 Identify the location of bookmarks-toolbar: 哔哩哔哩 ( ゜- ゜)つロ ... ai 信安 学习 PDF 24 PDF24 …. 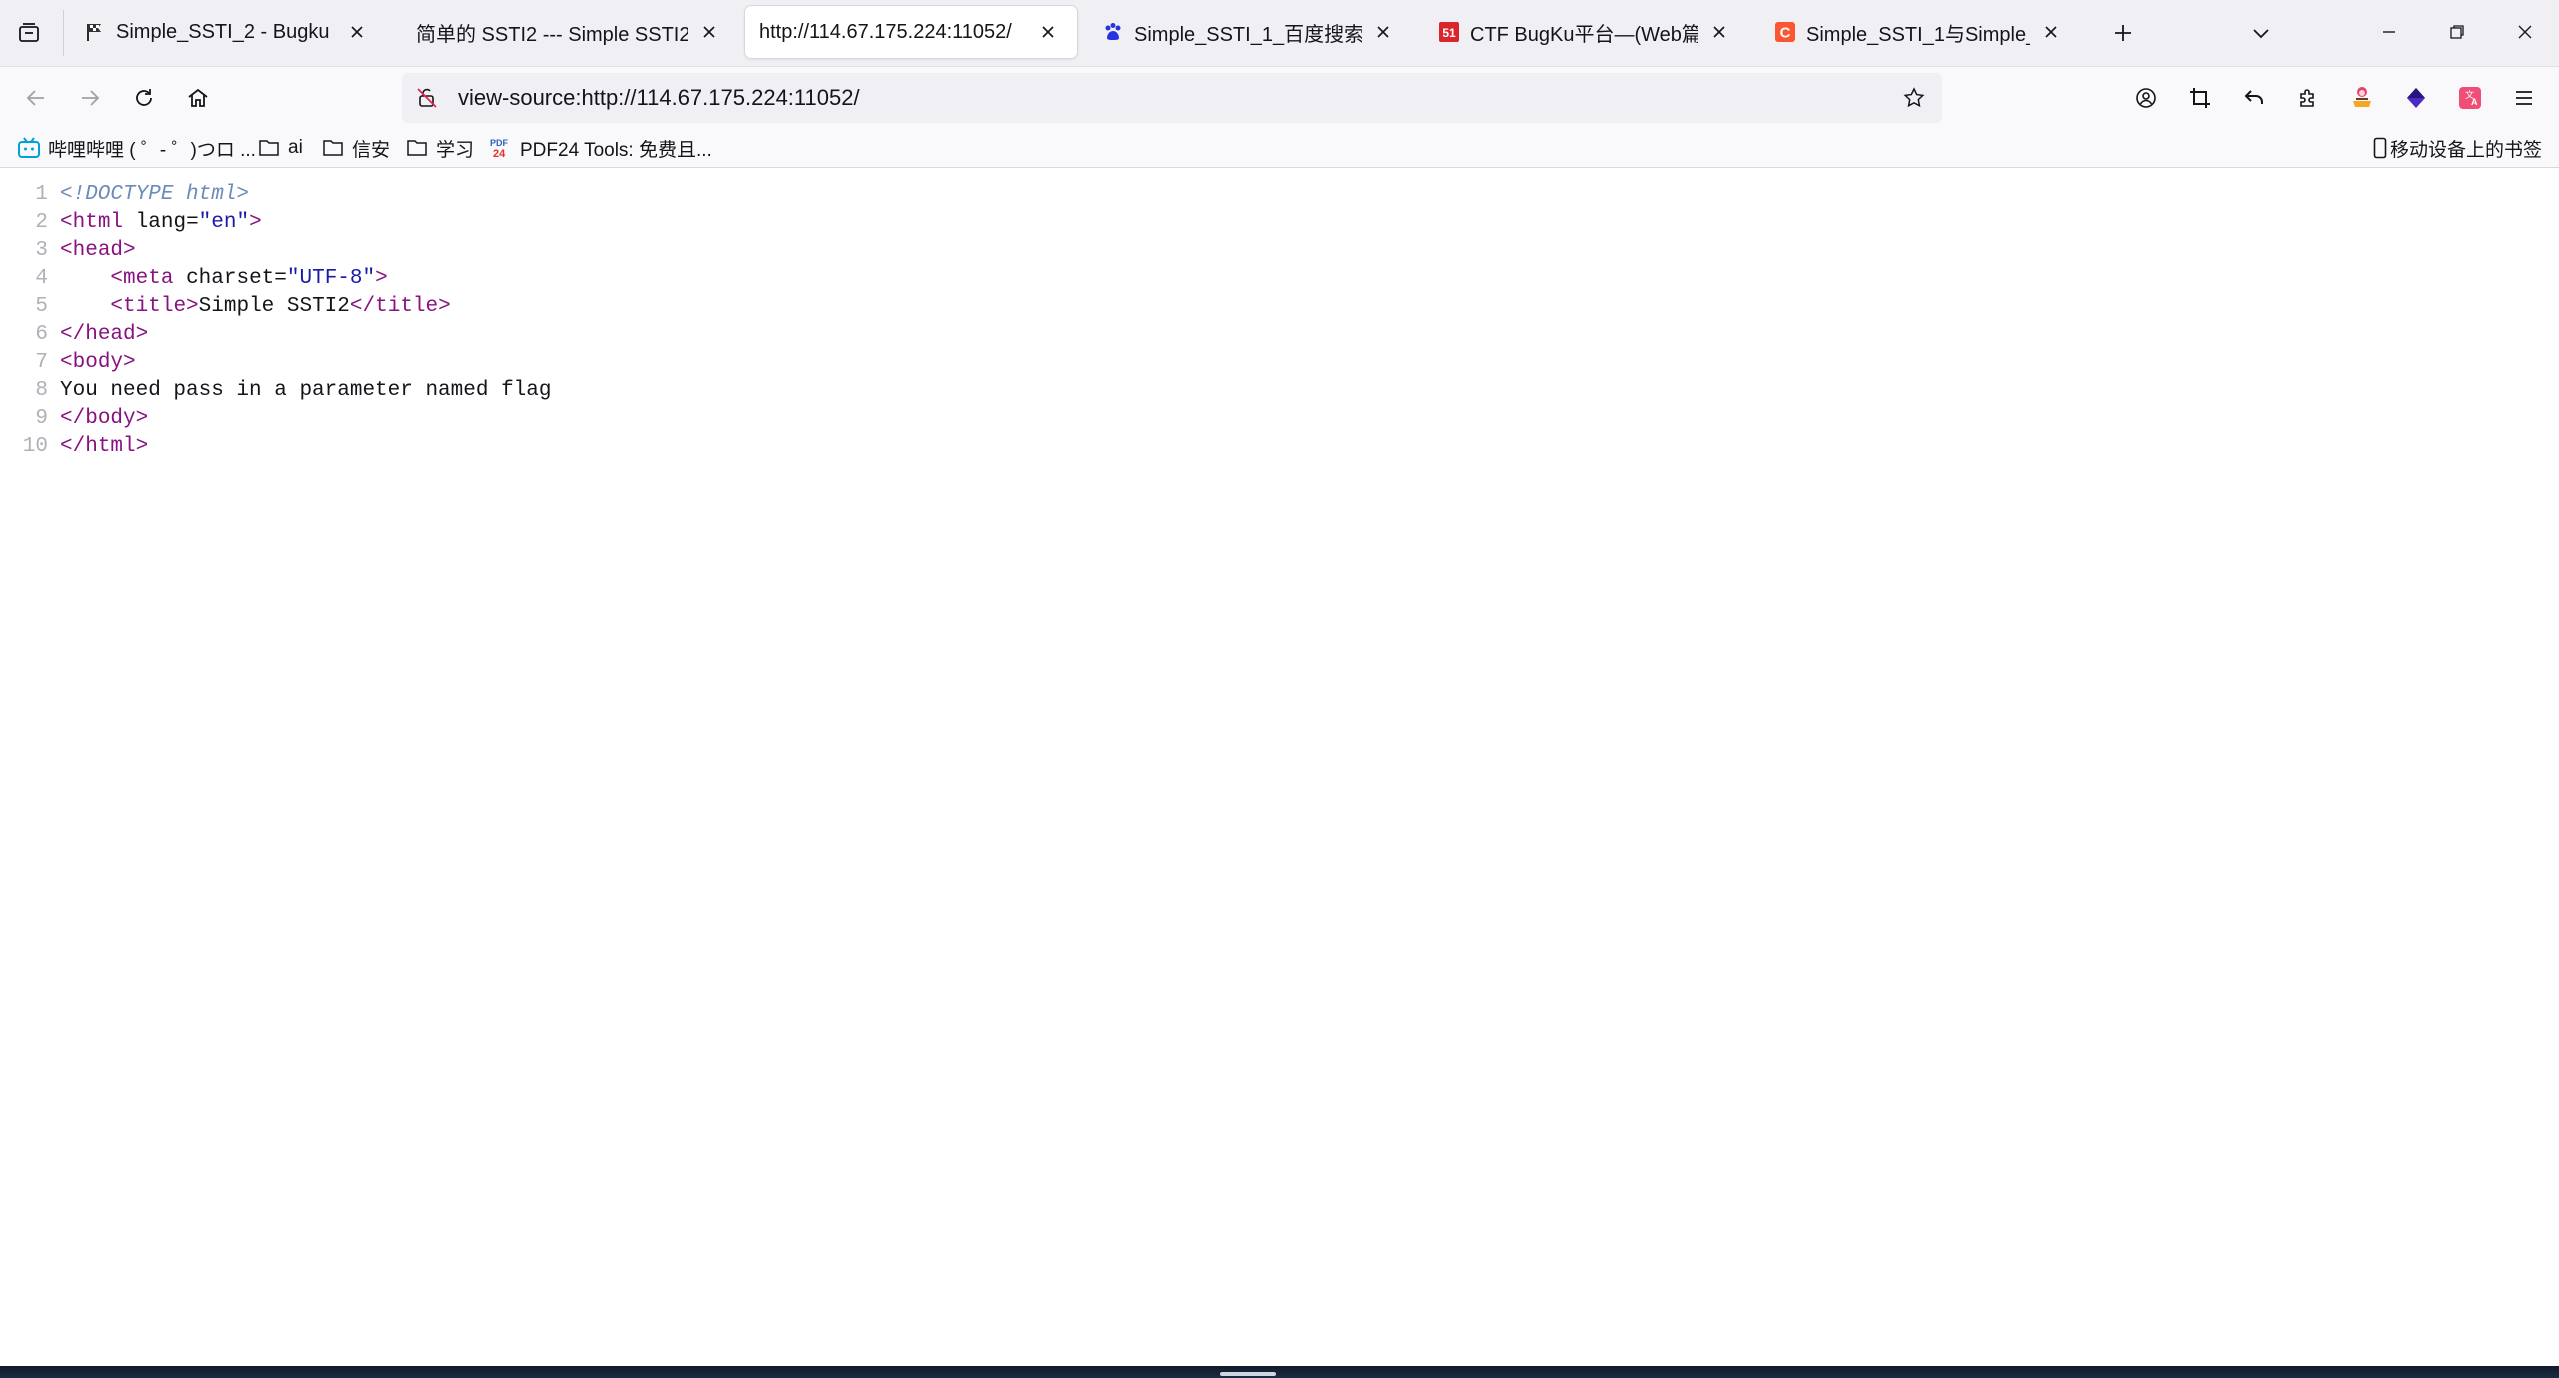
(1279, 148).